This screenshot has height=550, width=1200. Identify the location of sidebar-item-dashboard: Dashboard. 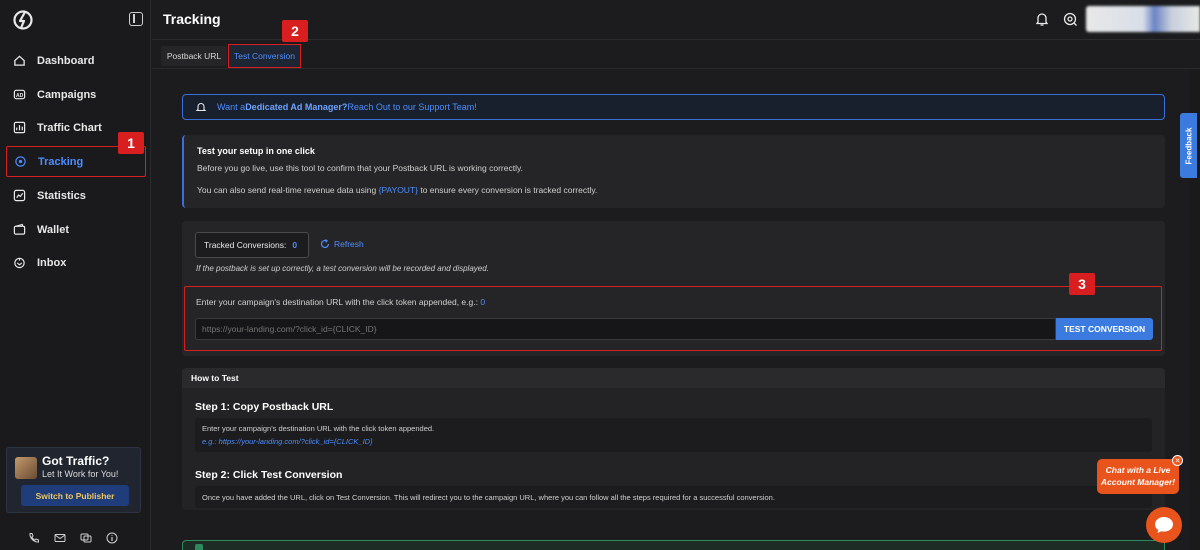
(76, 60).